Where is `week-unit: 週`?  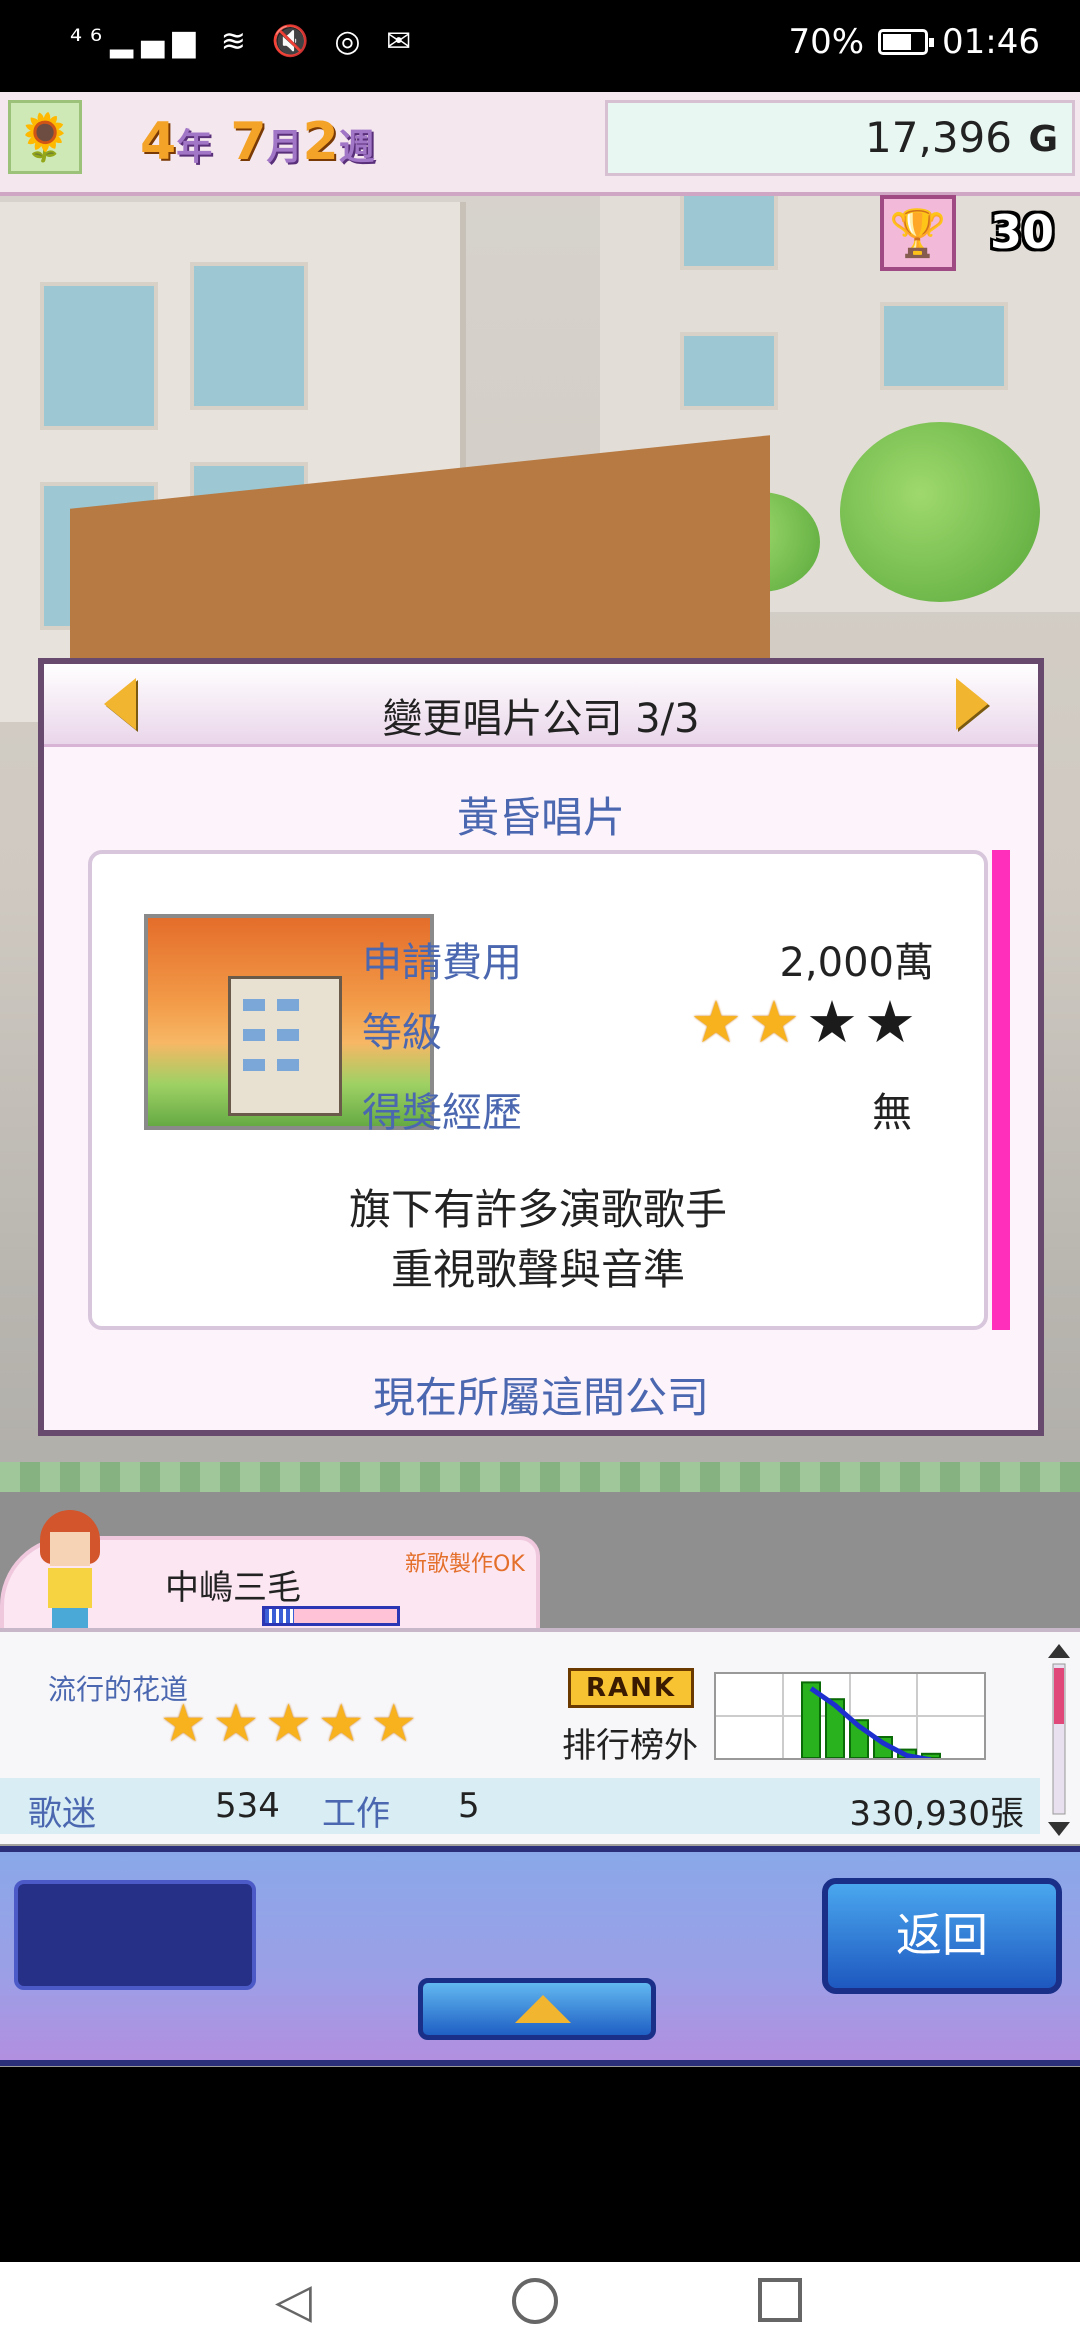
week-unit: 週 is located at coordinates (356, 147).